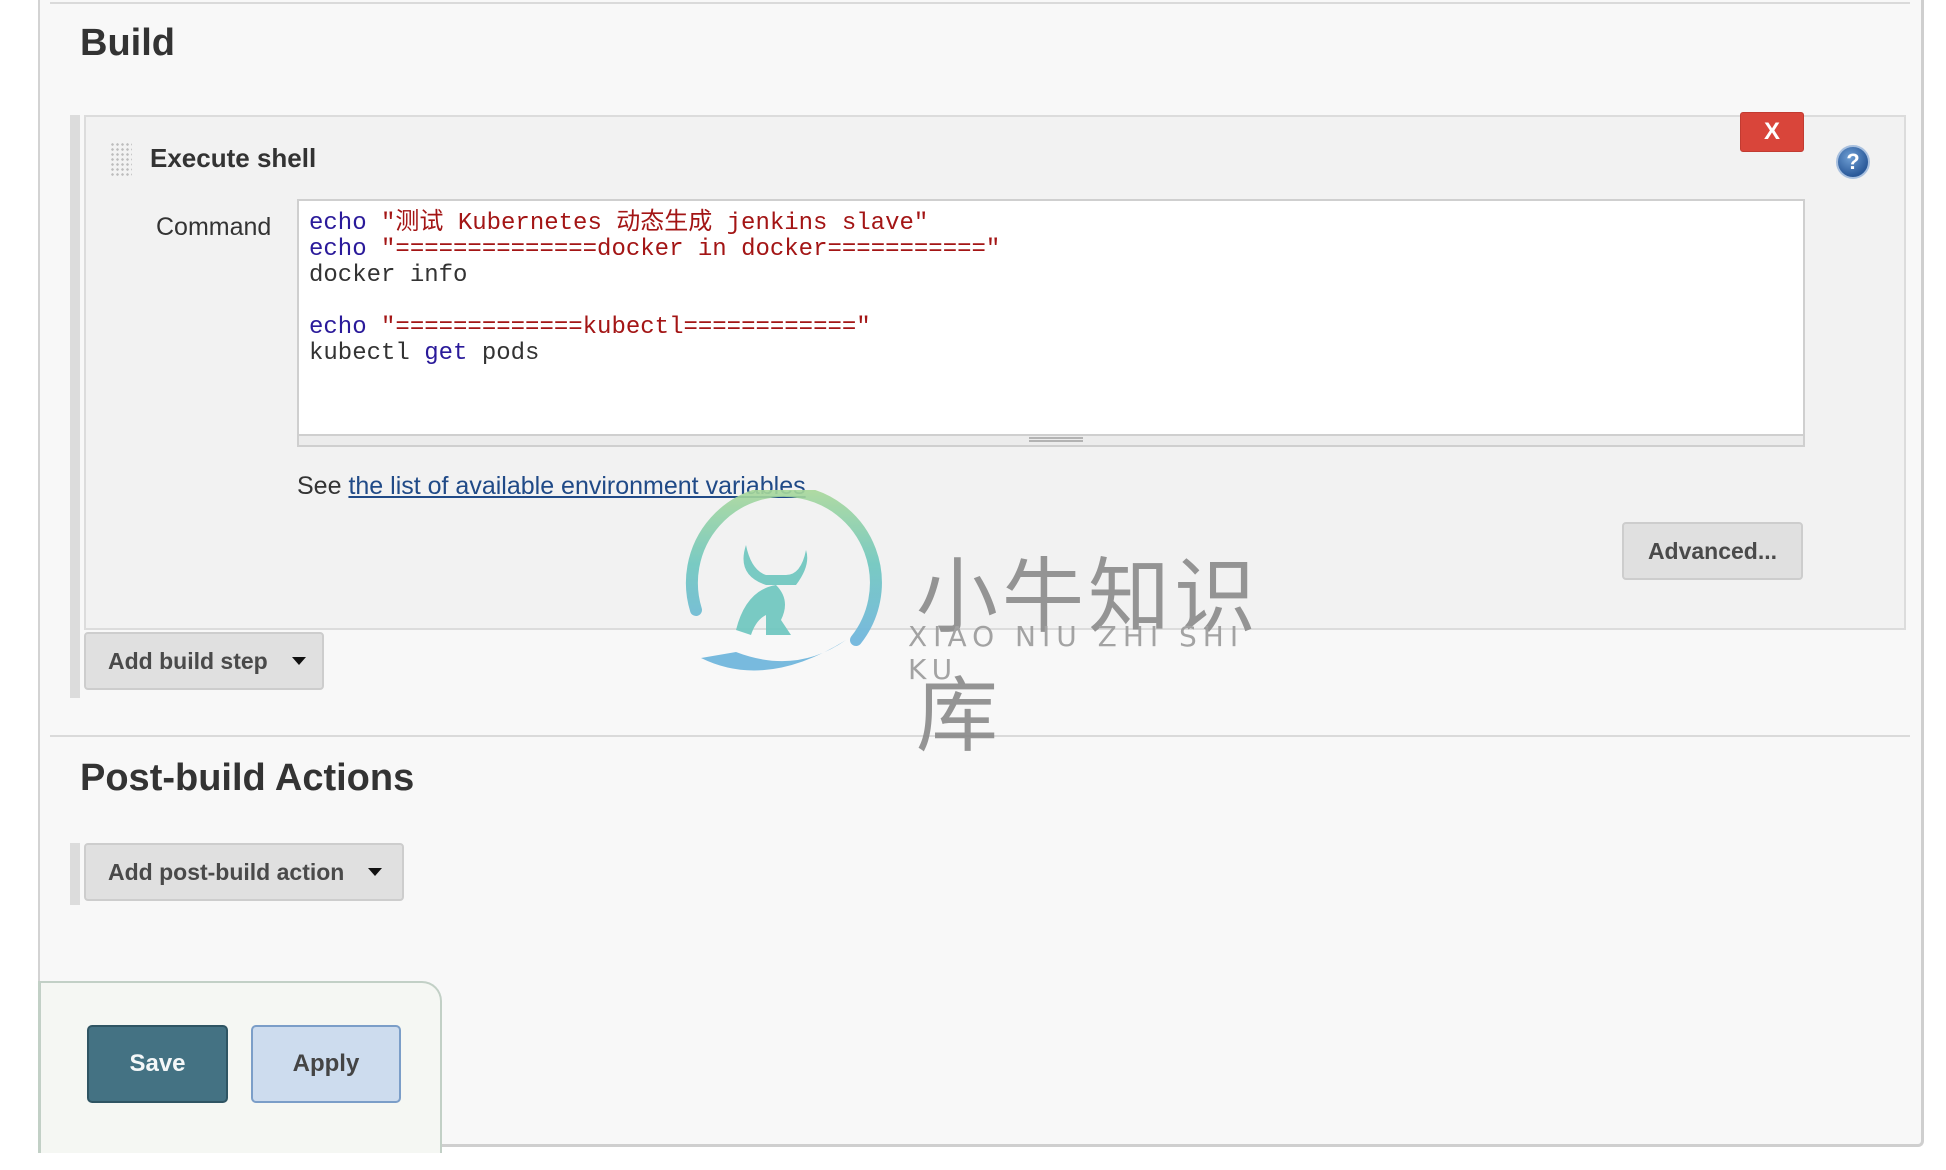 The image size is (1946, 1170). Describe the element at coordinates (1853, 162) in the screenshot. I see `help-icon: ?` at that location.